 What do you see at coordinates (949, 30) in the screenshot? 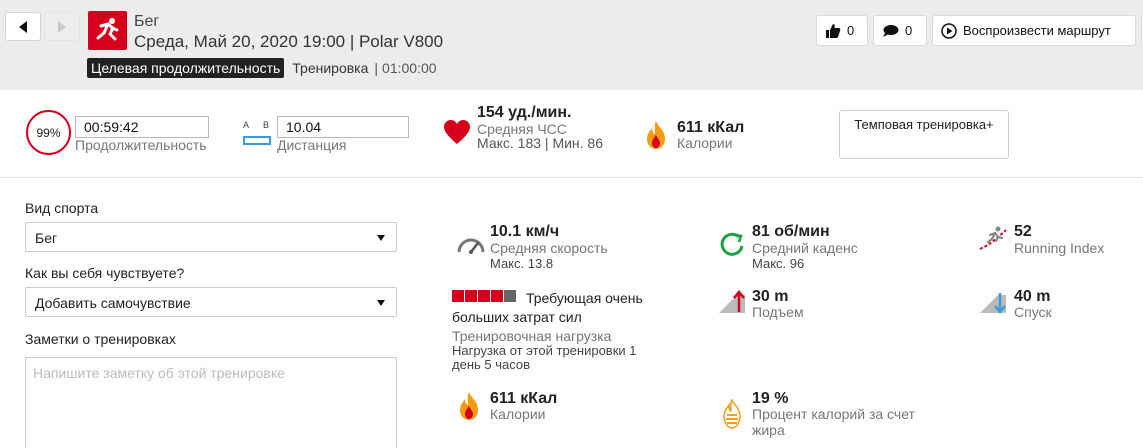
I see `play-icon` at bounding box center [949, 30].